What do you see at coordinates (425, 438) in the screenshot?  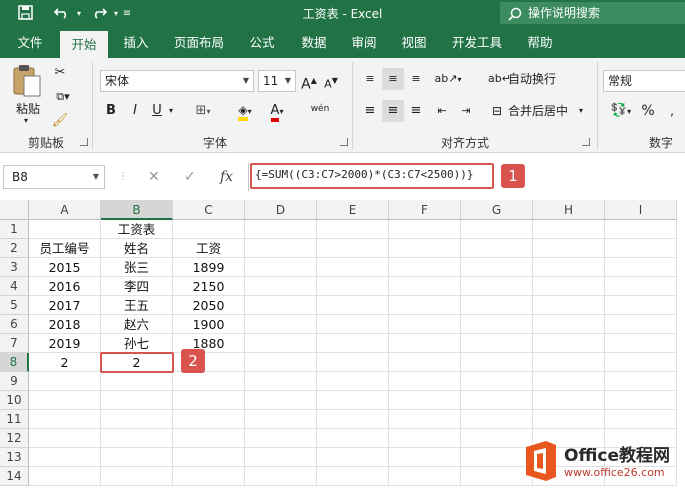 I see `cell-f12` at bounding box center [425, 438].